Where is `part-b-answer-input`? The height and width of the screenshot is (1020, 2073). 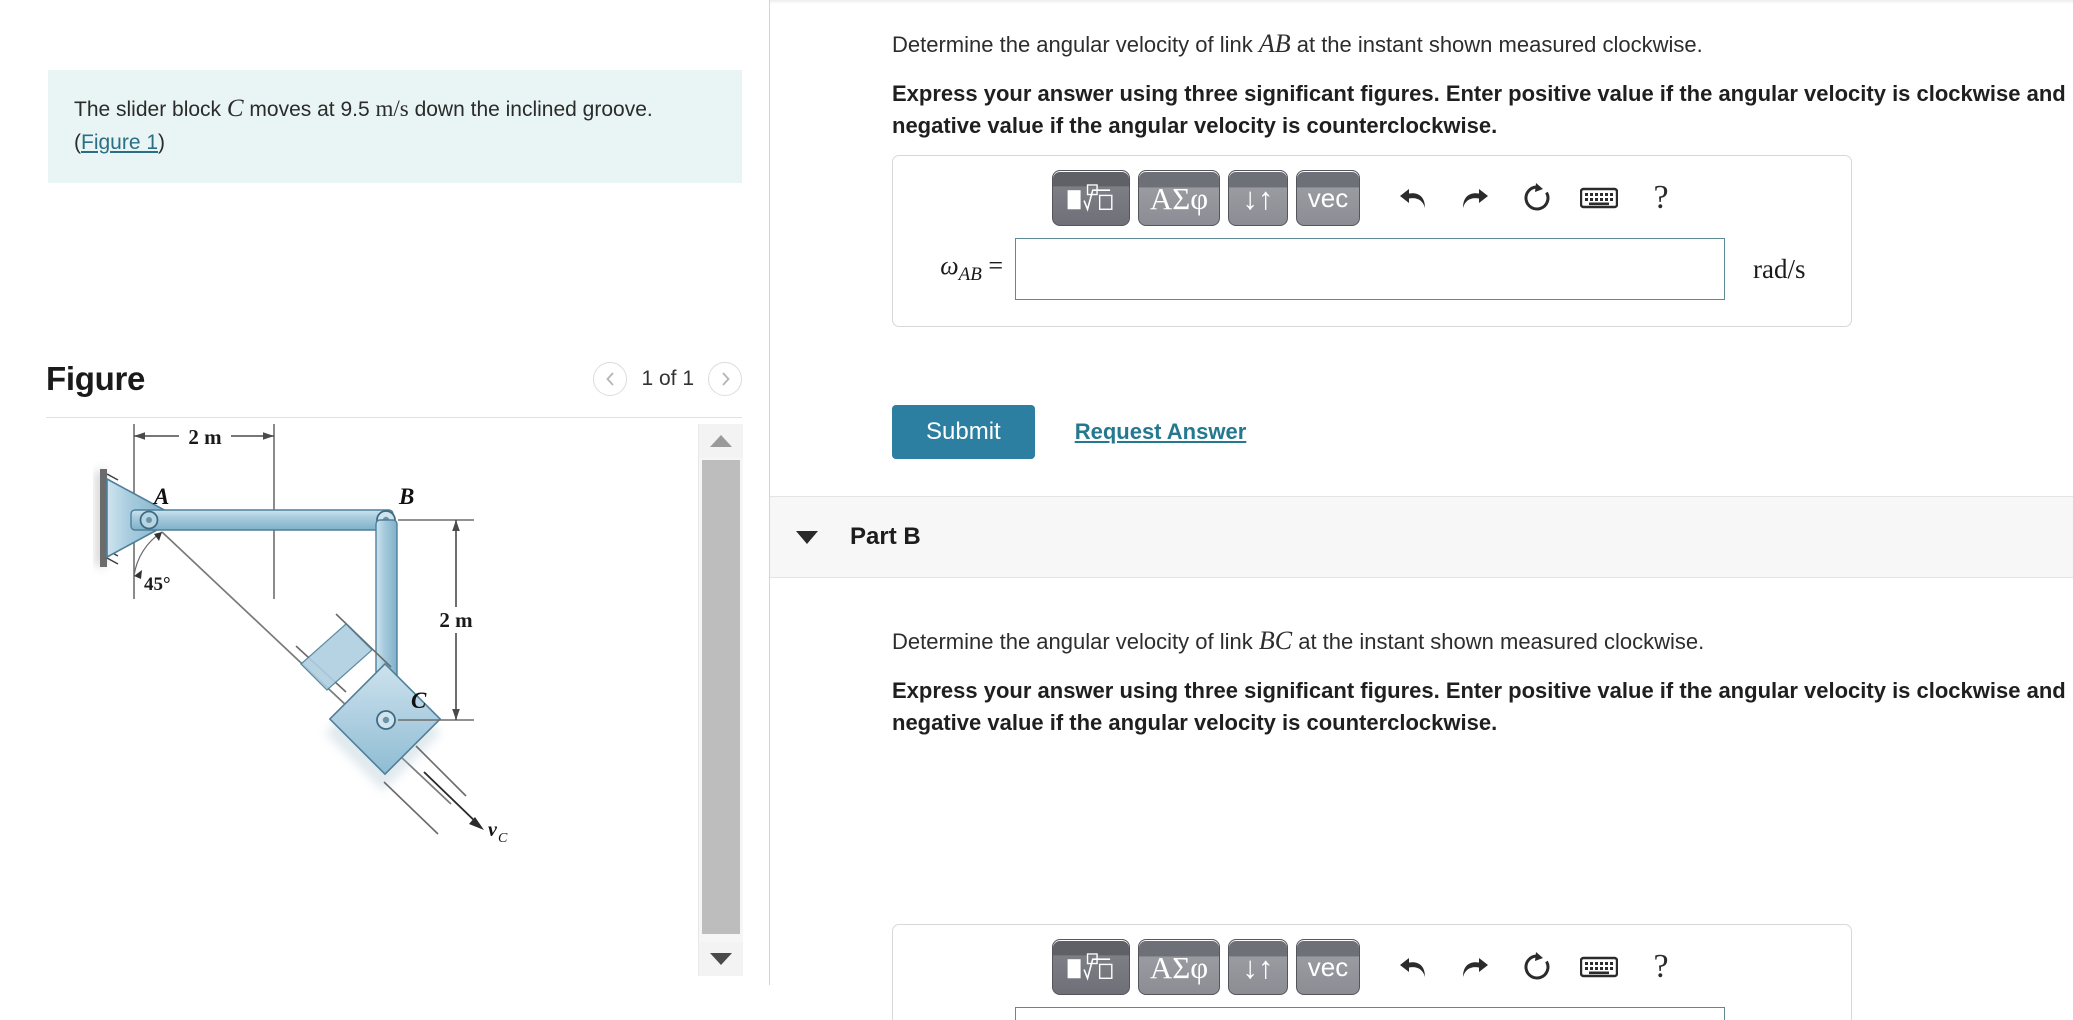
part-b-answer-input is located at coordinates (1370, 1013).